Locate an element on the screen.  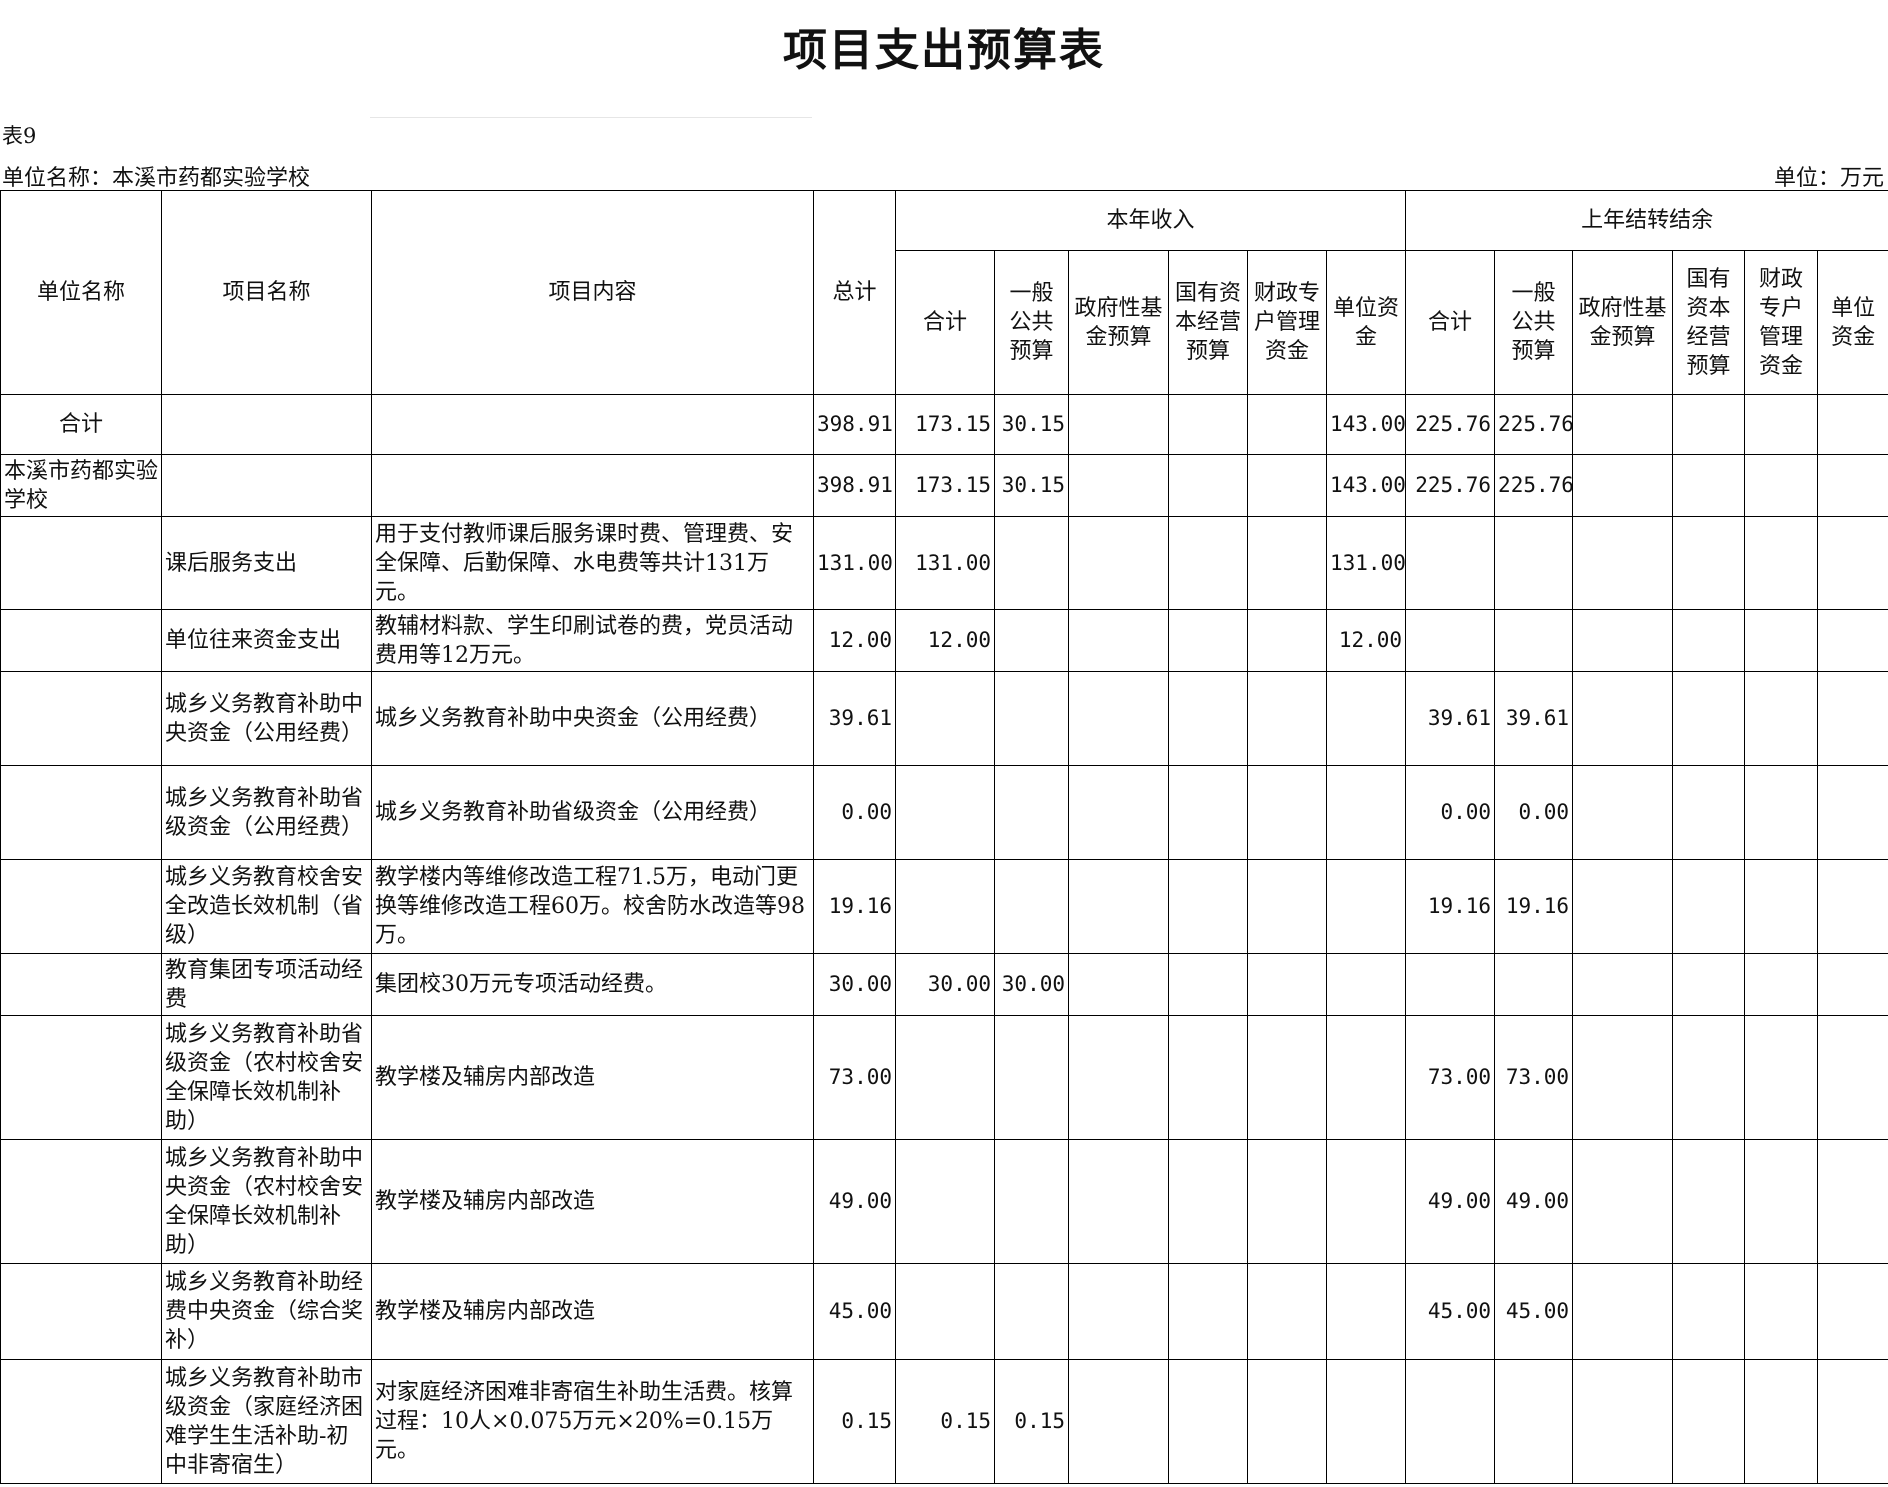
cell-total: 0.15 is located at coordinates (854, 1421).